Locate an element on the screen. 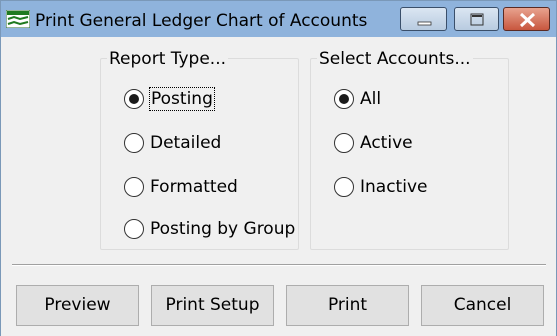  maximize-icon is located at coordinates (477, 19).